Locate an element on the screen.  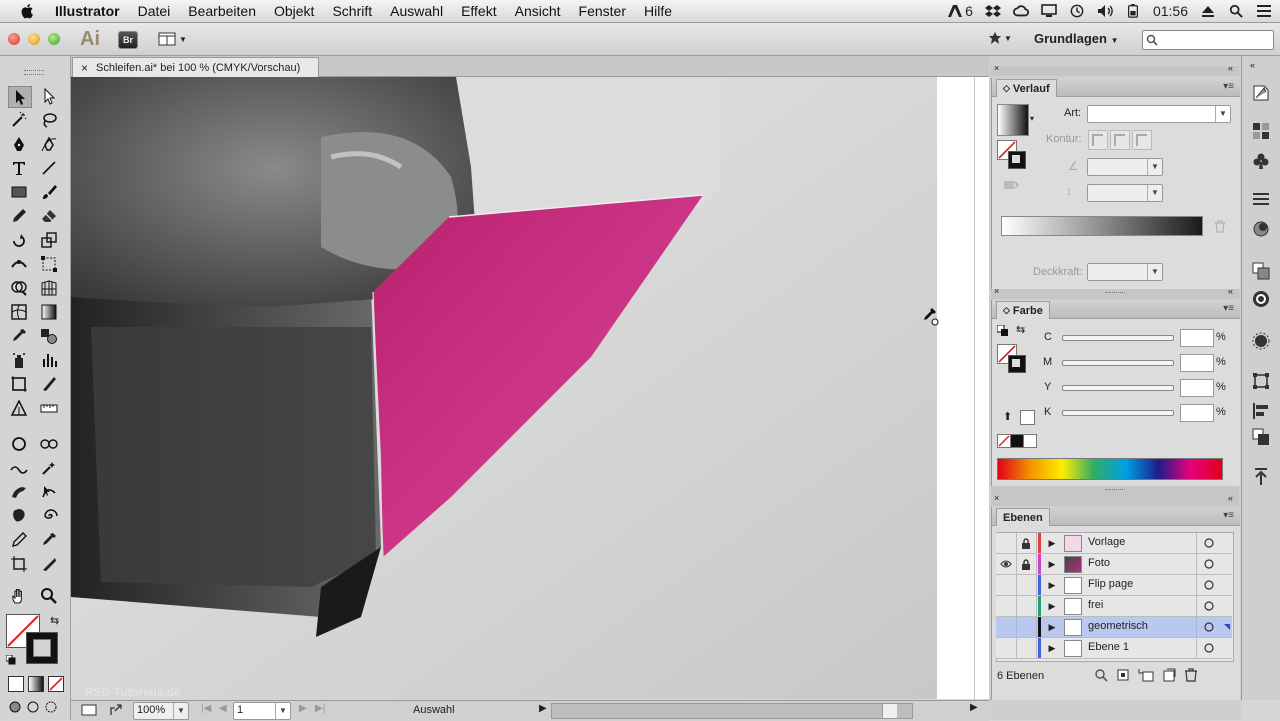
spotlight-icon is located at coordinates (1236, 11).